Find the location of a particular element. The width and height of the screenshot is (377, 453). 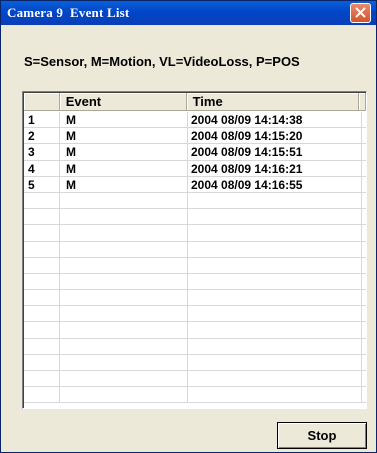

row-time: 2004 08/09 14:14:38 is located at coordinates (275, 120).